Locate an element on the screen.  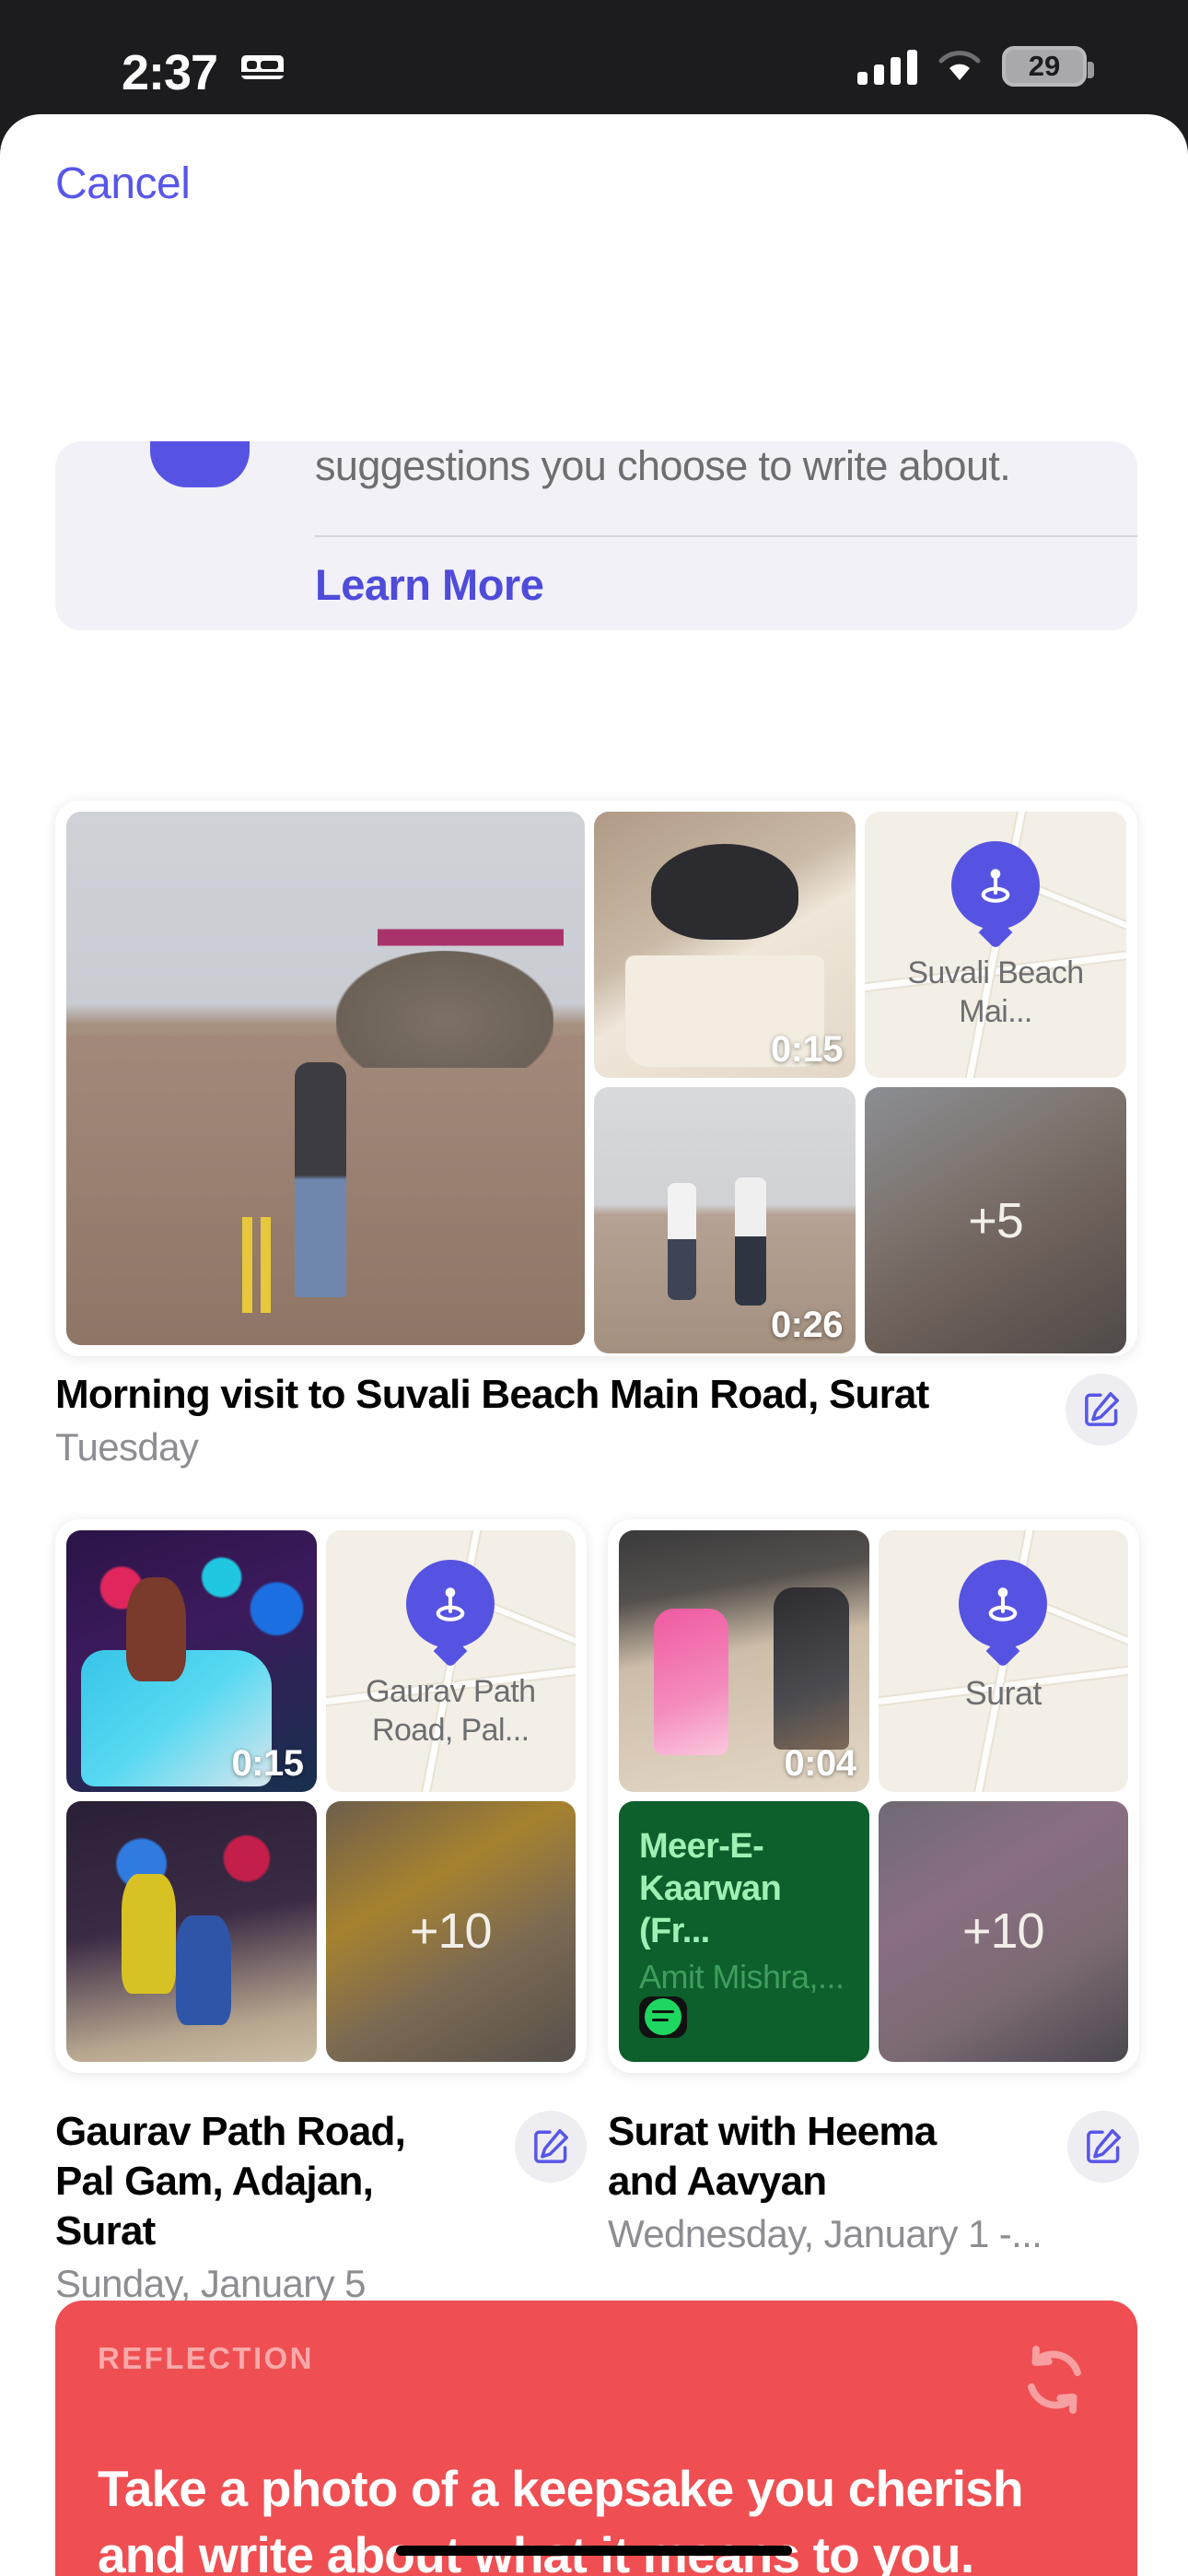
wifi-icon is located at coordinates (959, 65).